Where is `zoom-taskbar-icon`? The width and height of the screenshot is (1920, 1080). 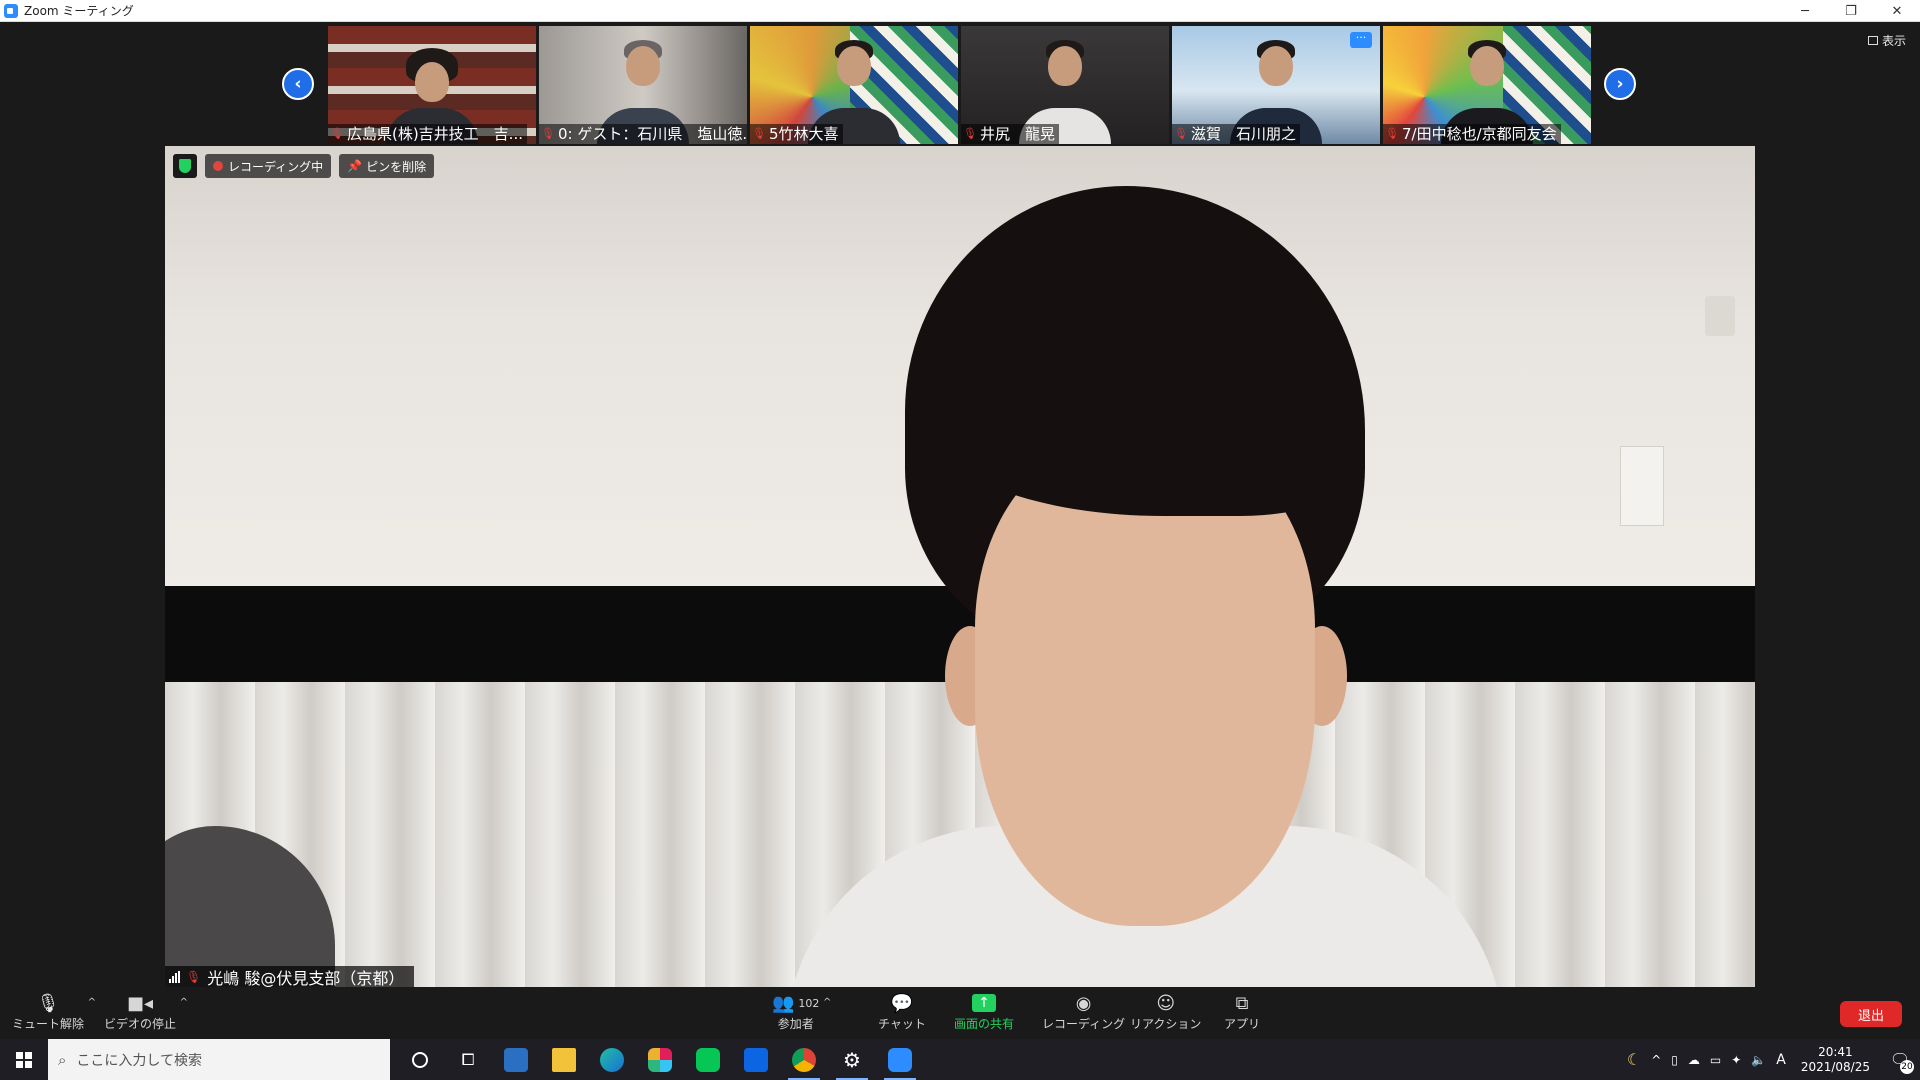
zoom-taskbar-icon is located at coordinates (900, 1059).